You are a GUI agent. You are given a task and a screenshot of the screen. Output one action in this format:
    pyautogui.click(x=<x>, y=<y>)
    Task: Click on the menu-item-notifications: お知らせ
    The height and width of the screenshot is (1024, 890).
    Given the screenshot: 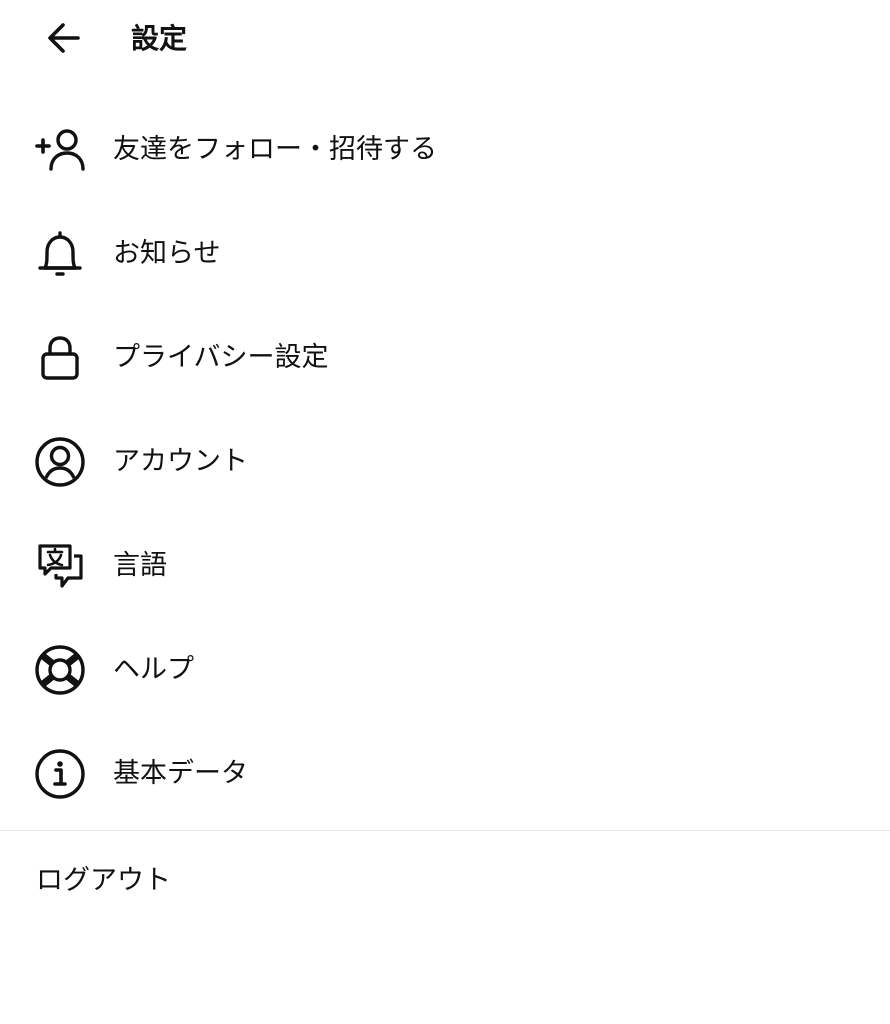 What is the action you would take?
    pyautogui.click(x=445, y=254)
    